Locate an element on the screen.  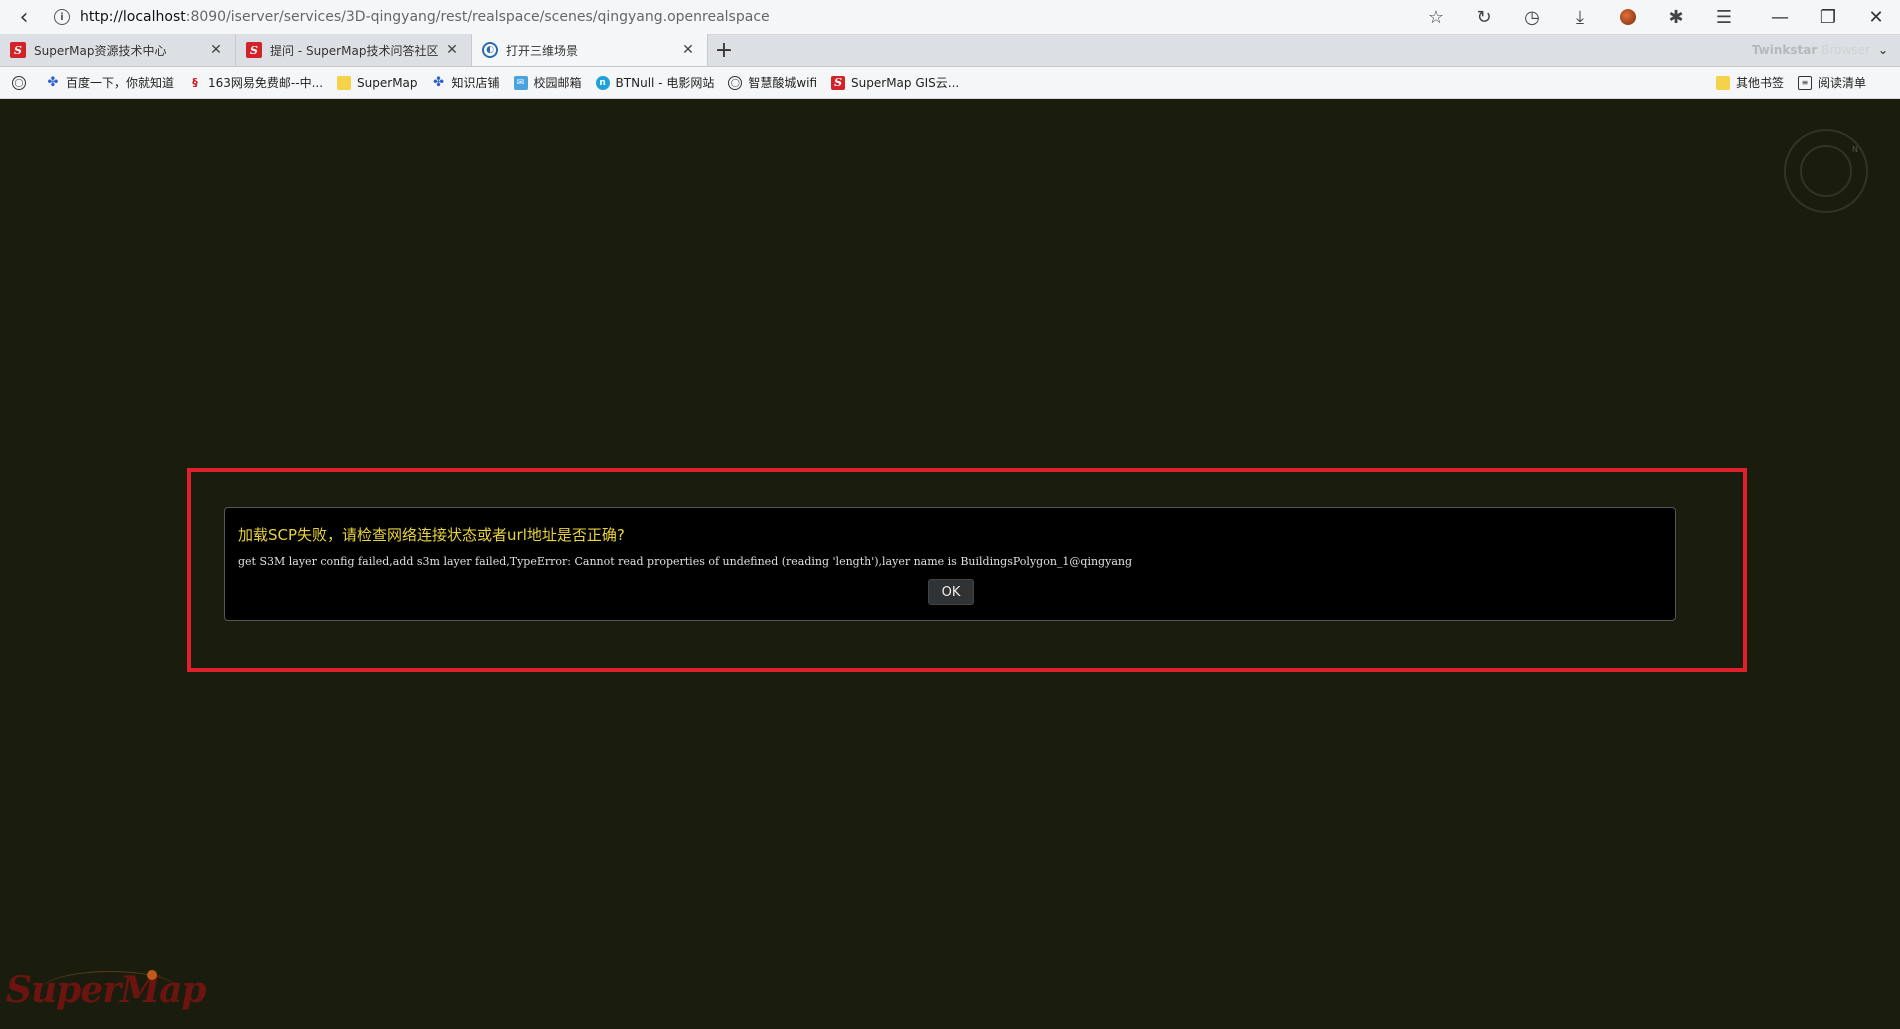
chevron-down-icon: ⌄ is located at coordinates (1883, 50).